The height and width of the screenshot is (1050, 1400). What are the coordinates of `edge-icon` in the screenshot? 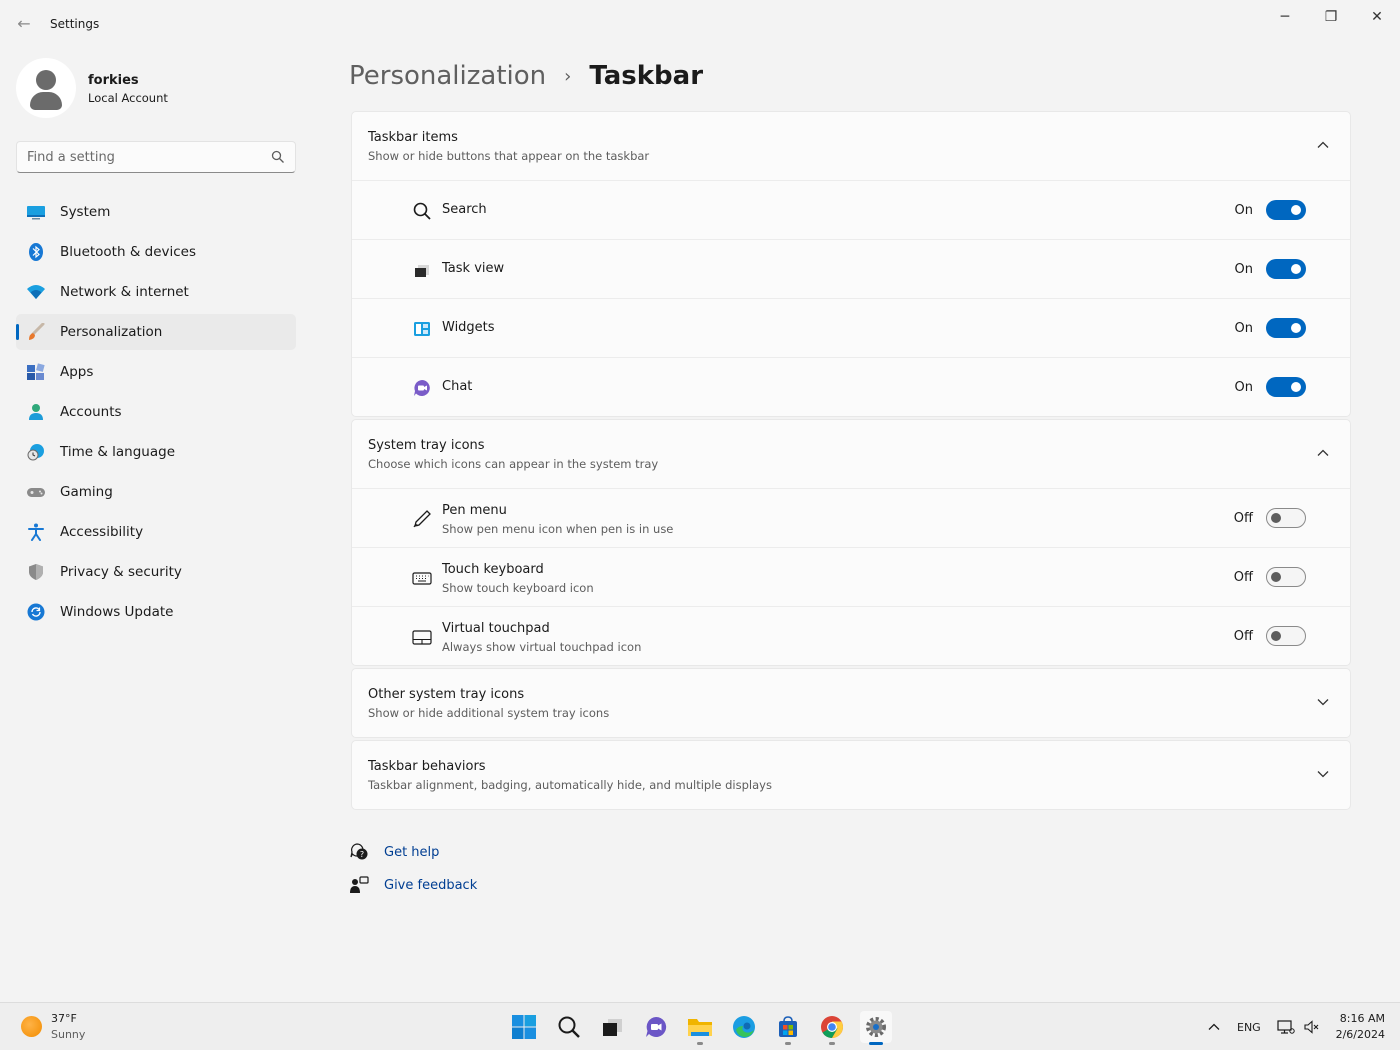 It's located at (744, 1027).